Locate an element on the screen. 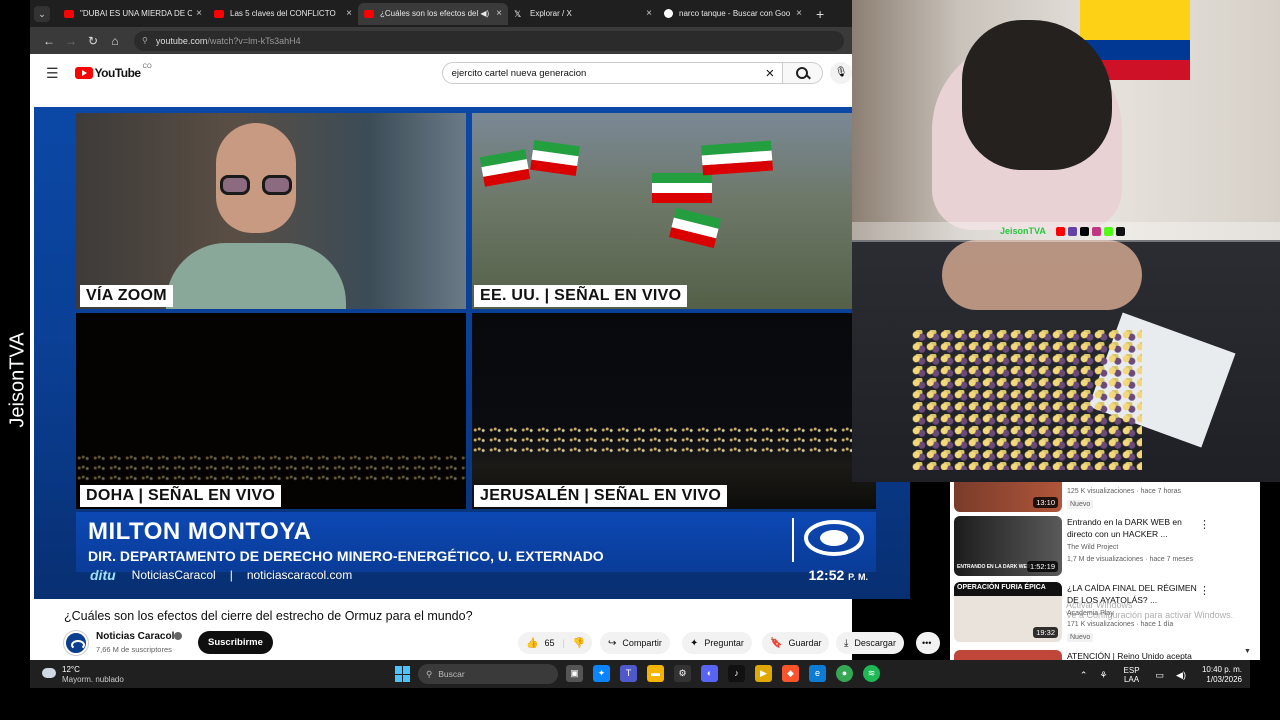  reload-icon: ↻ is located at coordinates (93, 41).